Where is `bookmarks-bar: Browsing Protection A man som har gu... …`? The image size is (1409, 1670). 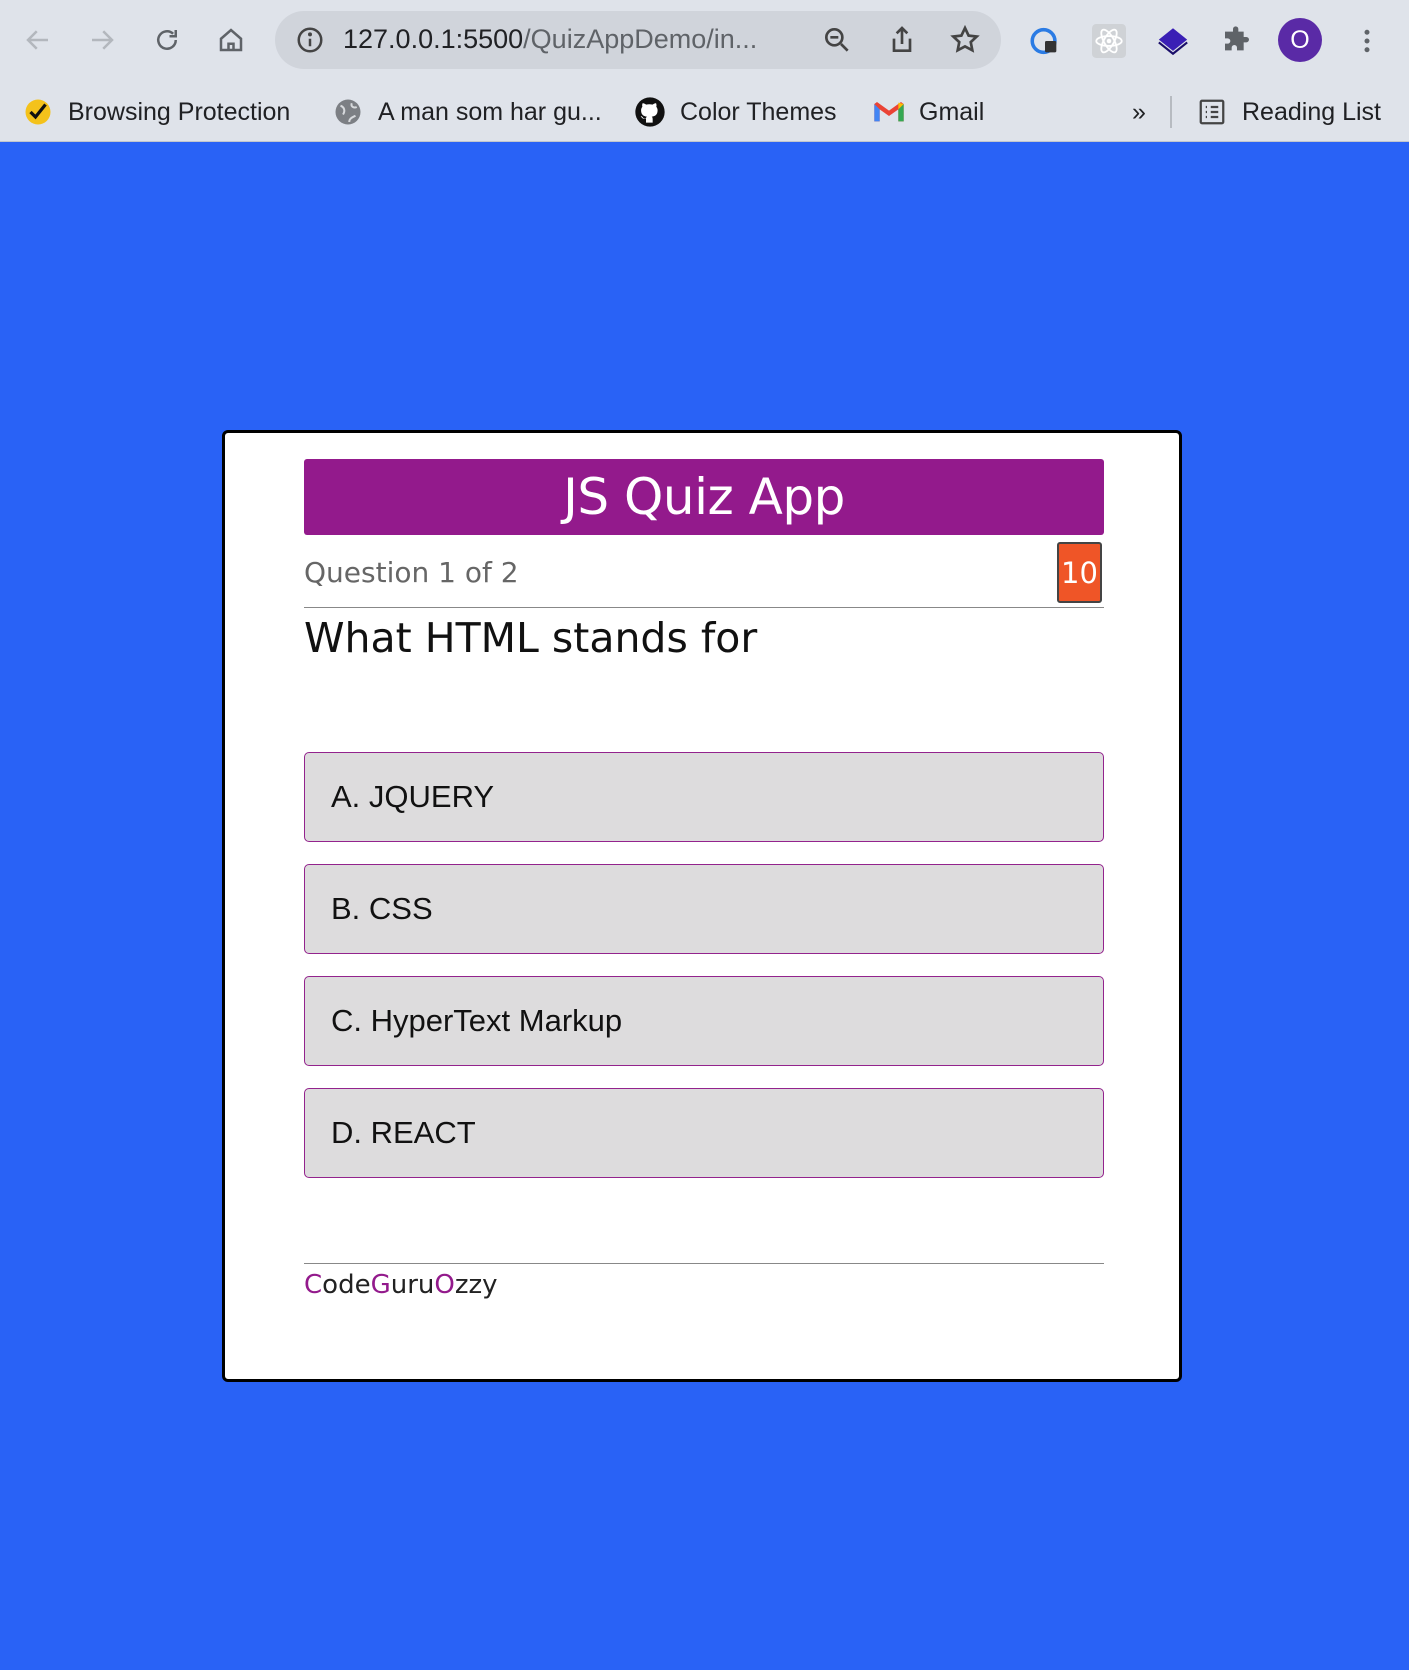 bookmarks-bar: Browsing Protection A man som har gu... … is located at coordinates (704, 112).